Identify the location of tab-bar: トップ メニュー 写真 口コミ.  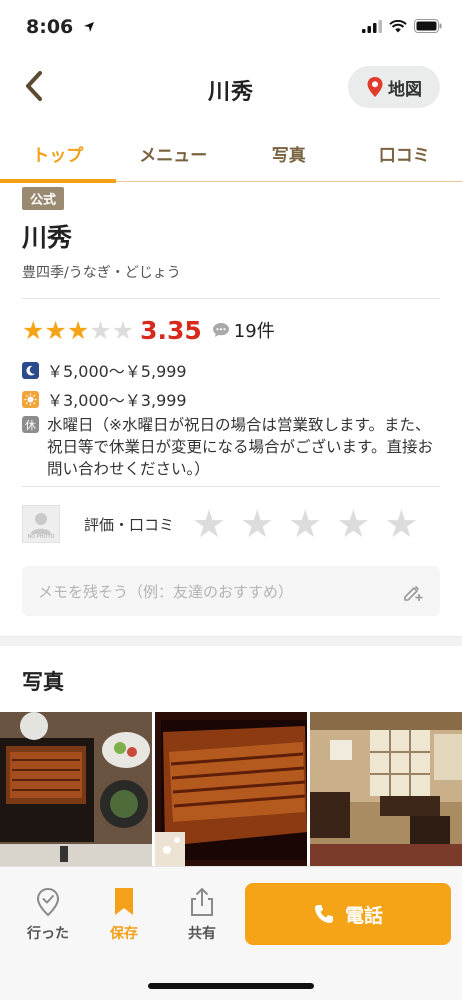
(231, 154).